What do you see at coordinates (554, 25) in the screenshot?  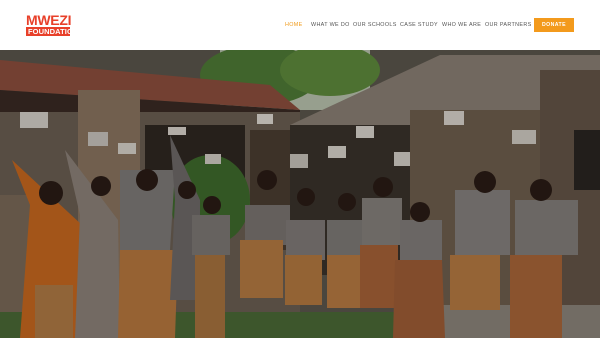 I see `donate-button: DONATE` at bounding box center [554, 25].